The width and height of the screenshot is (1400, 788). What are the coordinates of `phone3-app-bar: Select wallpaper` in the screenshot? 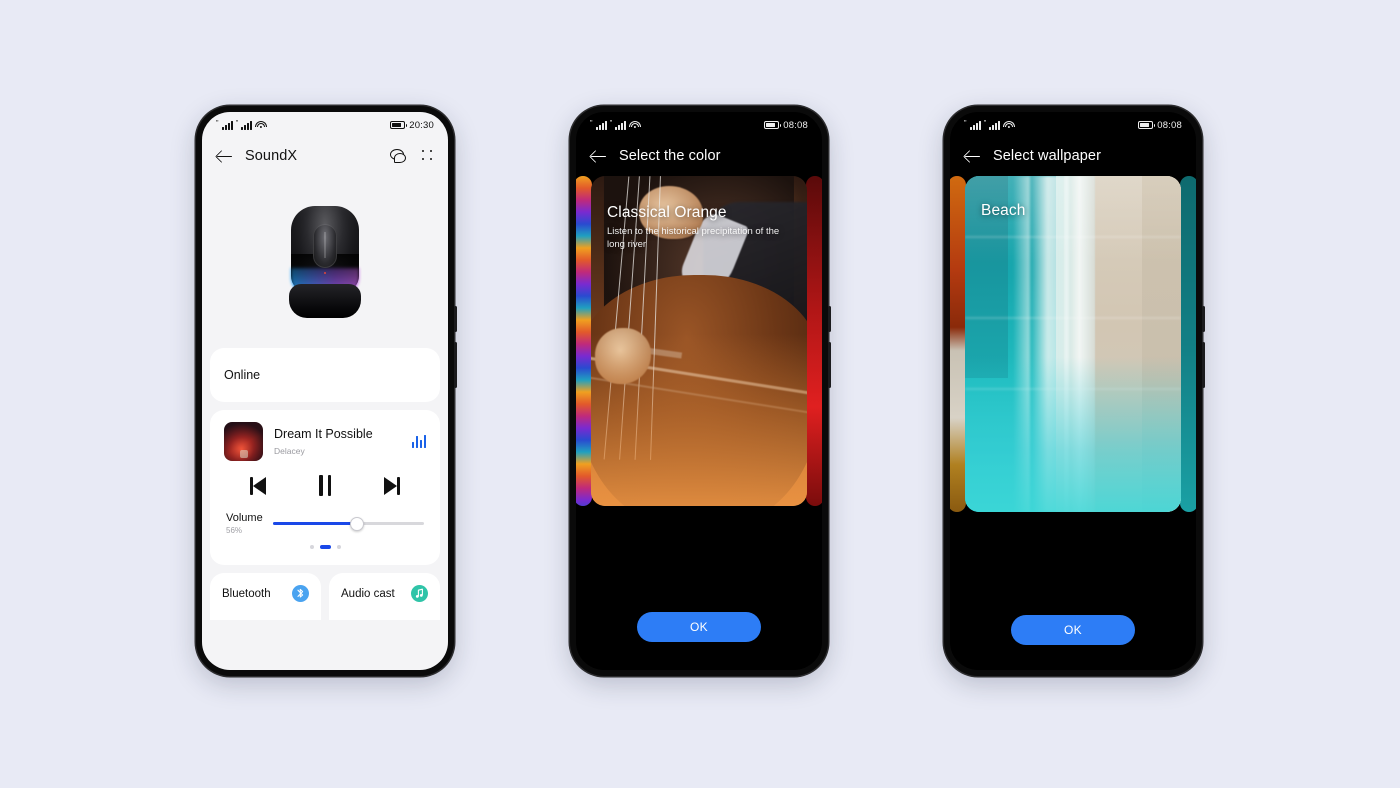 It's located at (1073, 156).